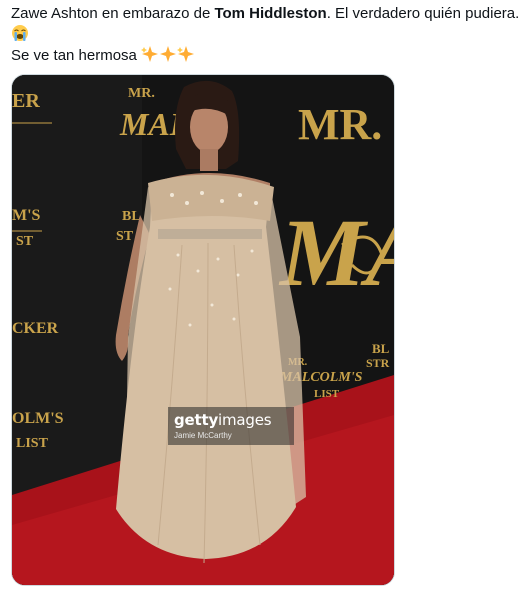  What do you see at coordinates (38, 418) in the screenshot?
I see `backdrop-text: OLM'S` at bounding box center [38, 418].